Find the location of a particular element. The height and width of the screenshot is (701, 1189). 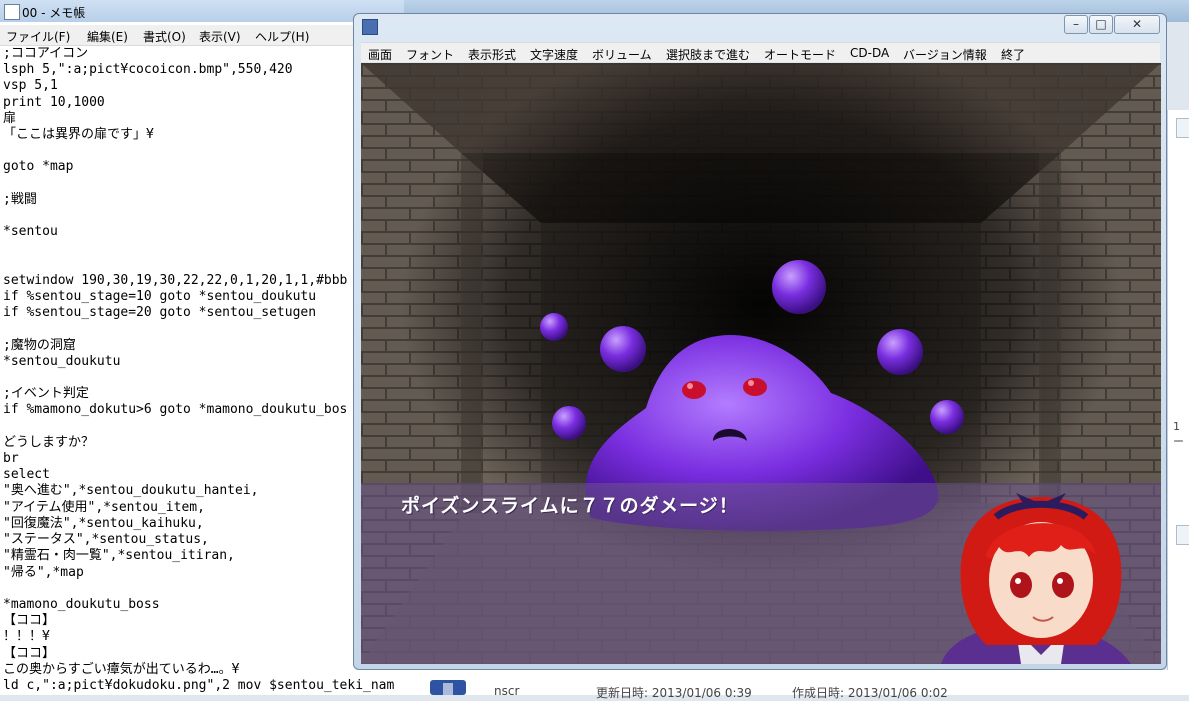

game-menu-version-info: バージョン情報 is located at coordinates (945, 54).